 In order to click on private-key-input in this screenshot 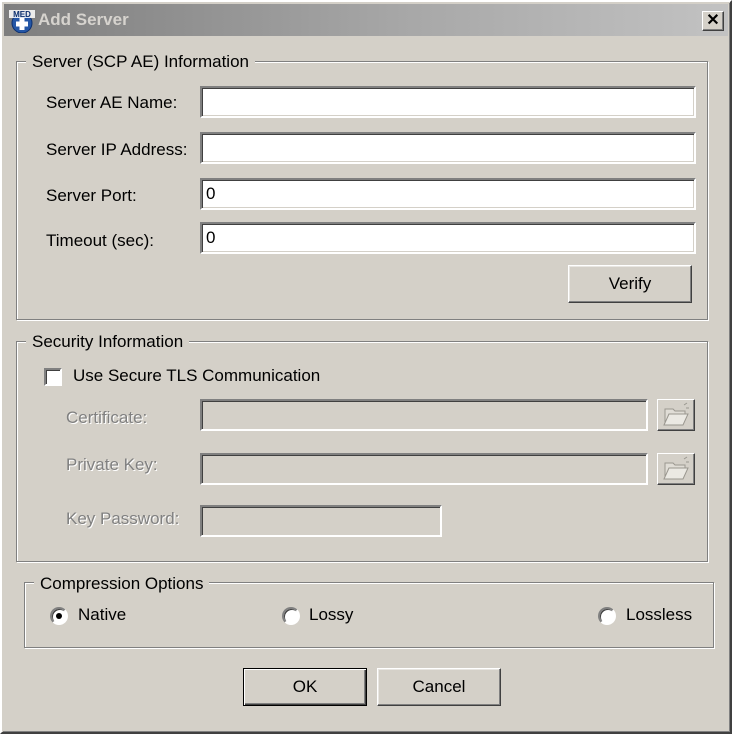, I will do `click(424, 469)`.